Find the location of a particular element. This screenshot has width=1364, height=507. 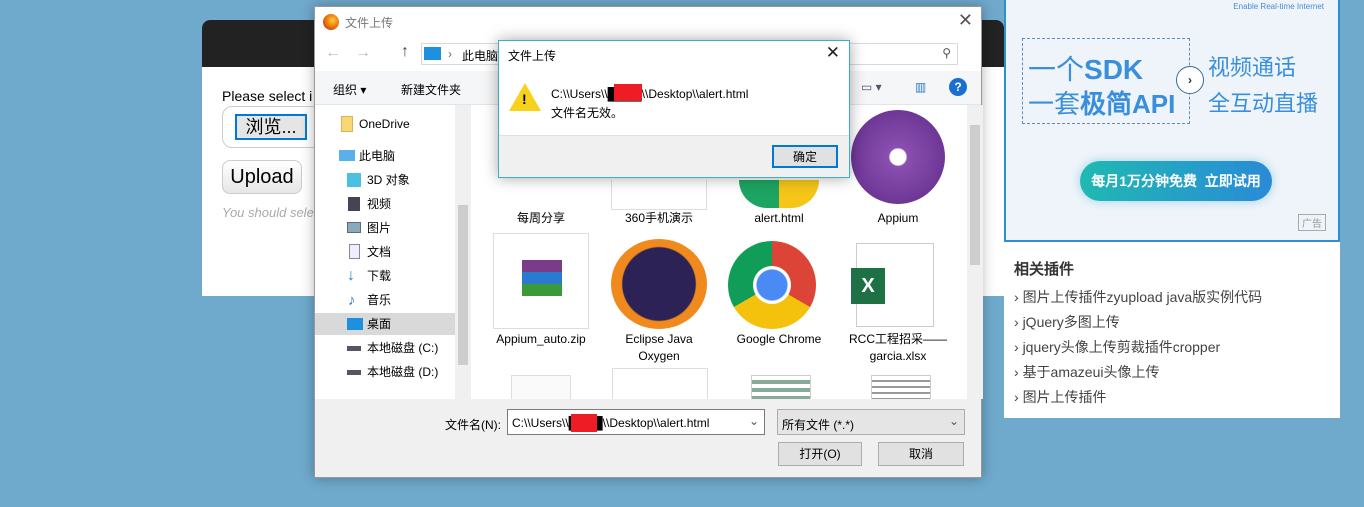

preview-pane-icon: ▥ is located at coordinates (920, 87).